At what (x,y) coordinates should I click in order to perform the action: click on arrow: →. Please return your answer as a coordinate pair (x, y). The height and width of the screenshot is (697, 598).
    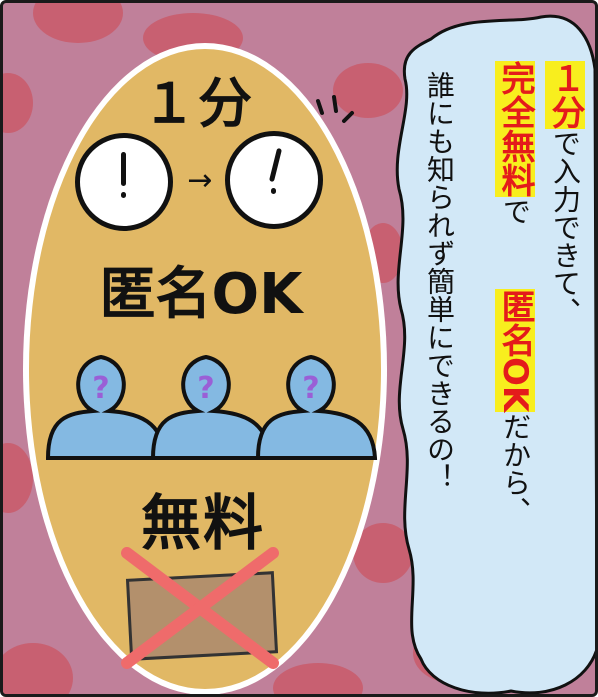
    Looking at the image, I should click on (201, 180).